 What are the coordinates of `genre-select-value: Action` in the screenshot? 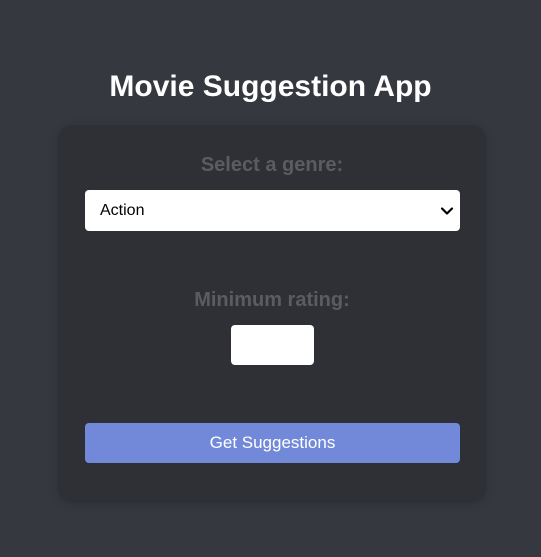 It's located at (122, 210).